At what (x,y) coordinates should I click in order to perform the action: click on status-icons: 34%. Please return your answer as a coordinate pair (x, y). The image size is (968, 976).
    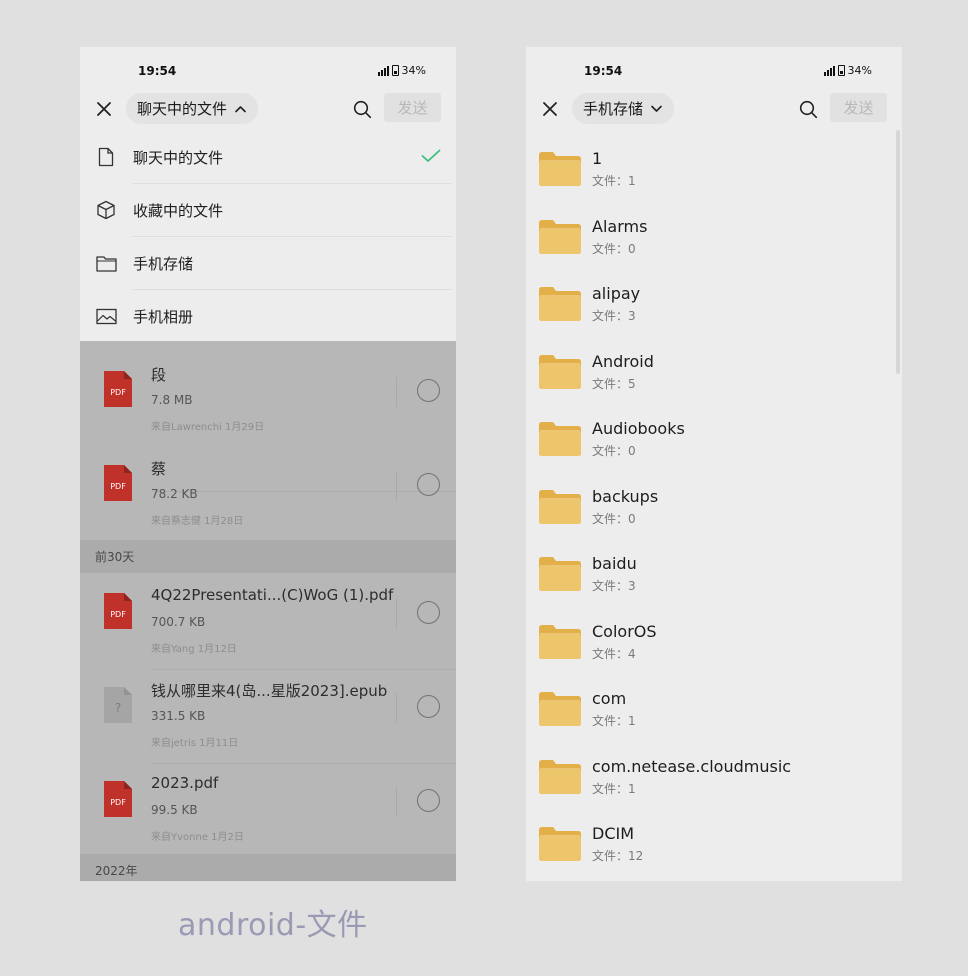
    Looking at the image, I should click on (401, 70).